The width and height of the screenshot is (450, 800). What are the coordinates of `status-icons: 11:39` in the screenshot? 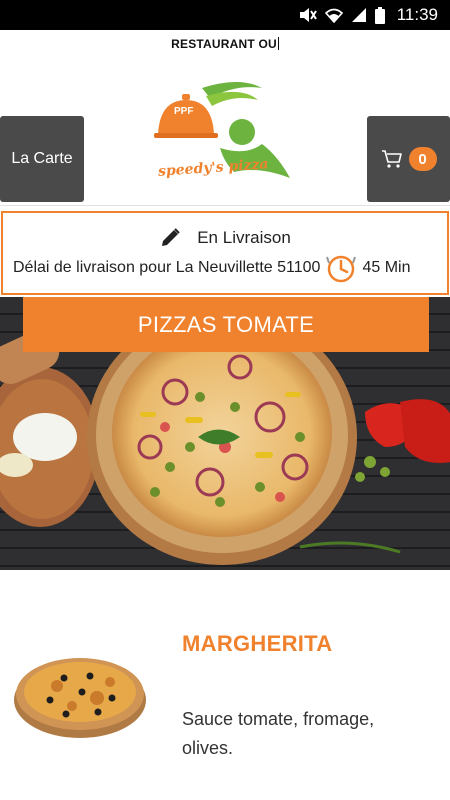 It's located at (368, 15).